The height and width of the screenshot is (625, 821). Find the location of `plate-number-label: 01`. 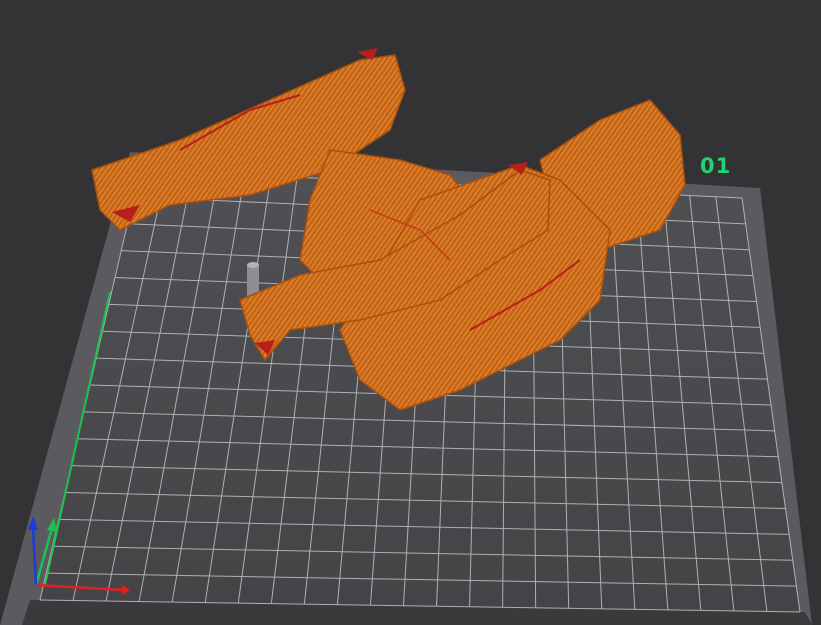

plate-number-label: 01 is located at coordinates (715, 166).